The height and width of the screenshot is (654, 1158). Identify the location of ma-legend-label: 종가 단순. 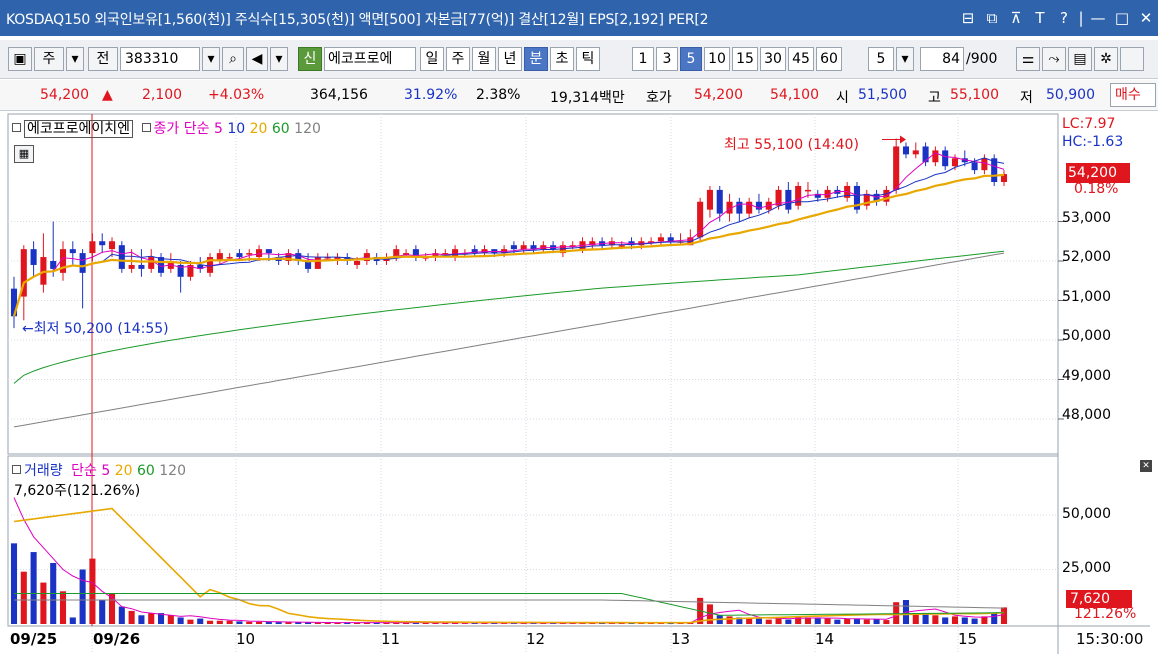
(181, 129).